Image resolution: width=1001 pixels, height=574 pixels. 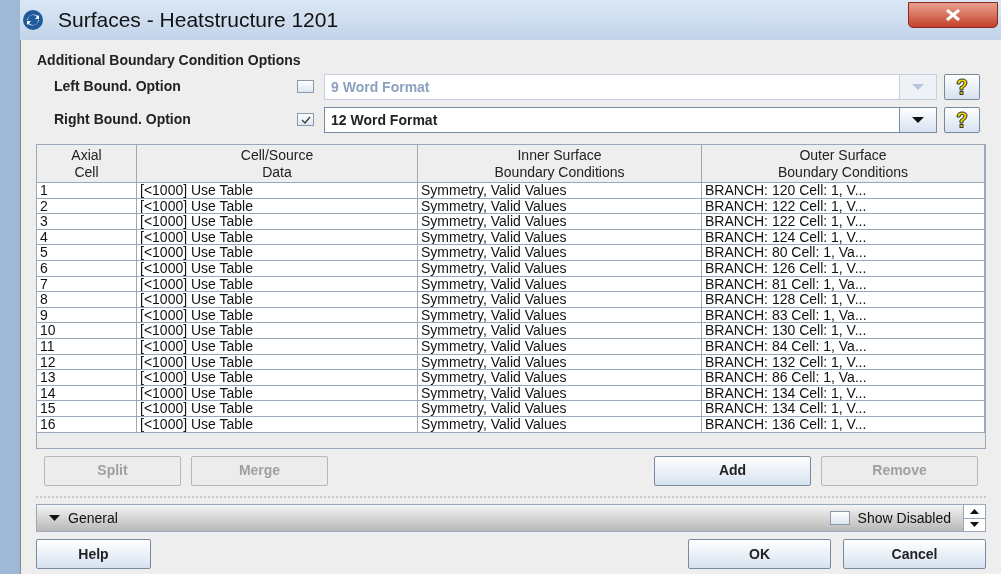 What do you see at coordinates (87, 190) in the screenshot?
I see `table-cell: 1` at bounding box center [87, 190].